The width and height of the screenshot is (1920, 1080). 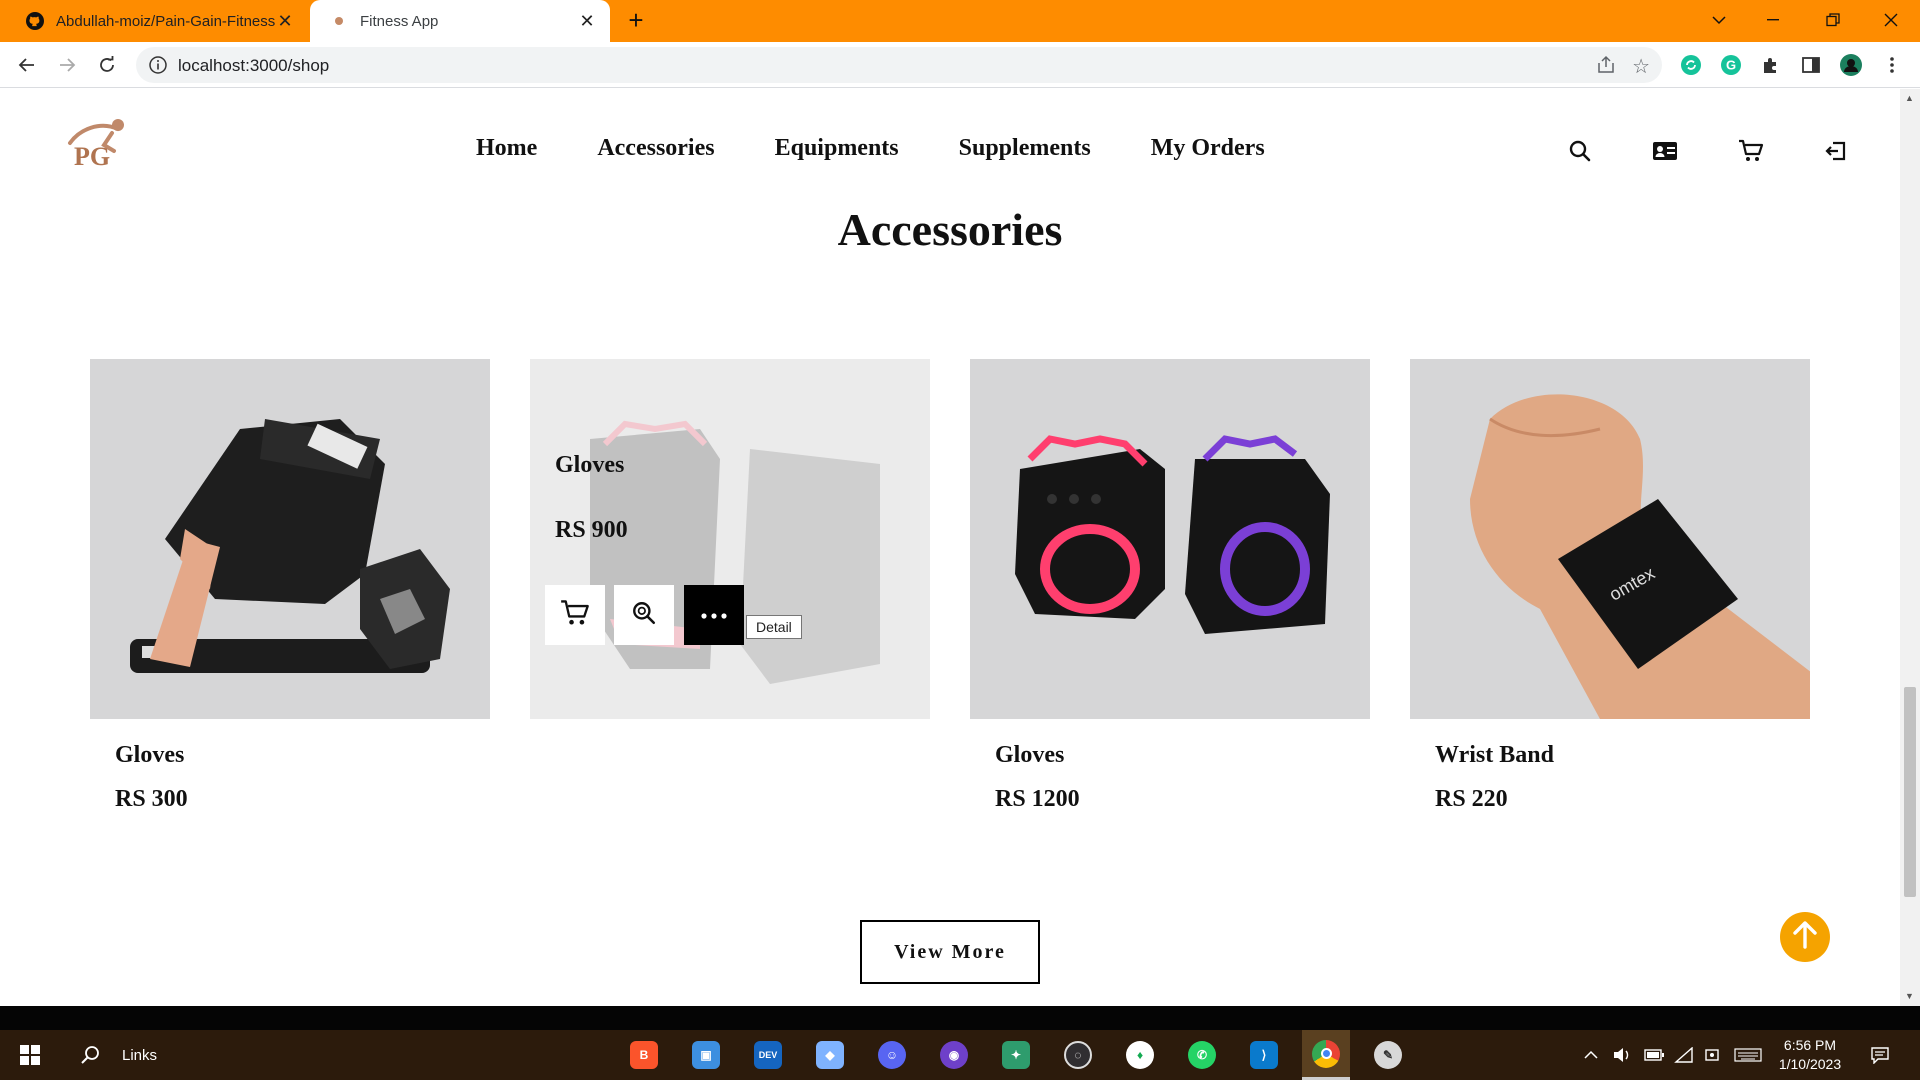 What do you see at coordinates (591, 530) in the screenshot?
I see `overlay-product-price: RS 900` at bounding box center [591, 530].